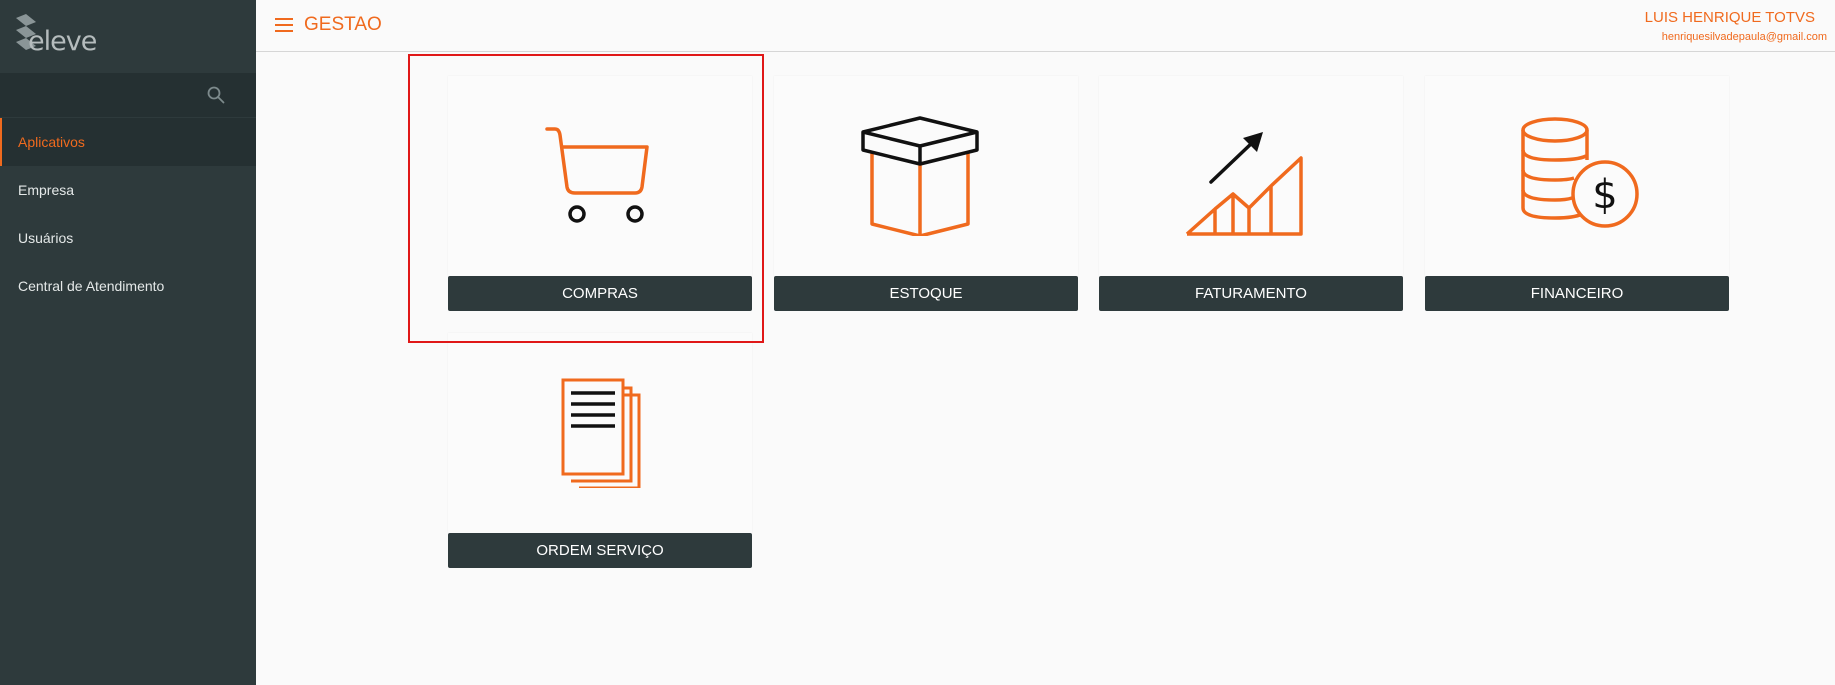  Describe the element at coordinates (1580, 172) in the screenshot. I see `coins-dollar-icon: $` at that location.